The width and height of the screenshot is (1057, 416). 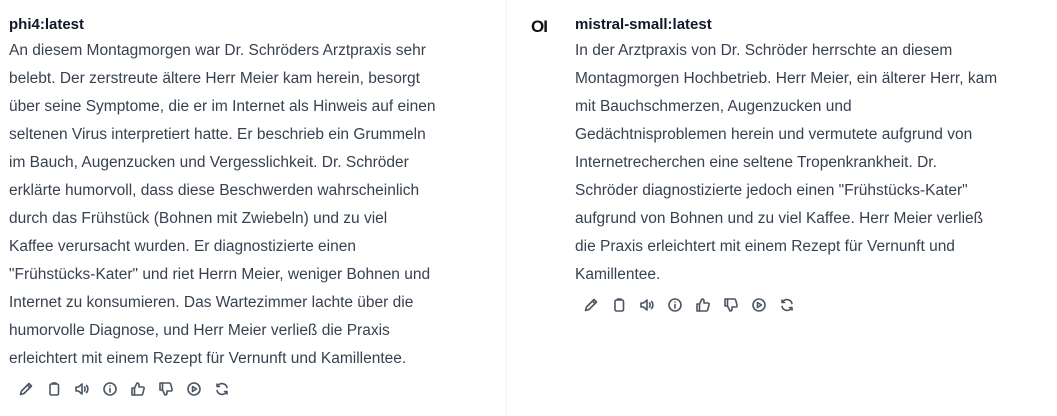 I want to click on panel-divider, so click(x=506, y=208).